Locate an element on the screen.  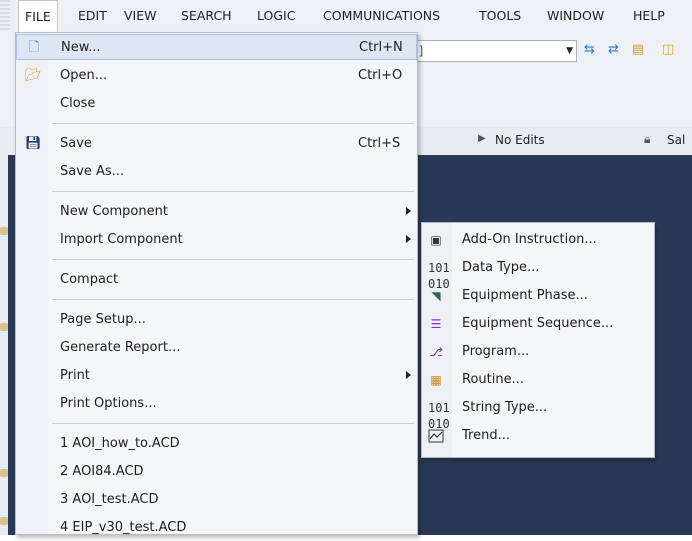
play-icon: ▶ is located at coordinates (482, 138).